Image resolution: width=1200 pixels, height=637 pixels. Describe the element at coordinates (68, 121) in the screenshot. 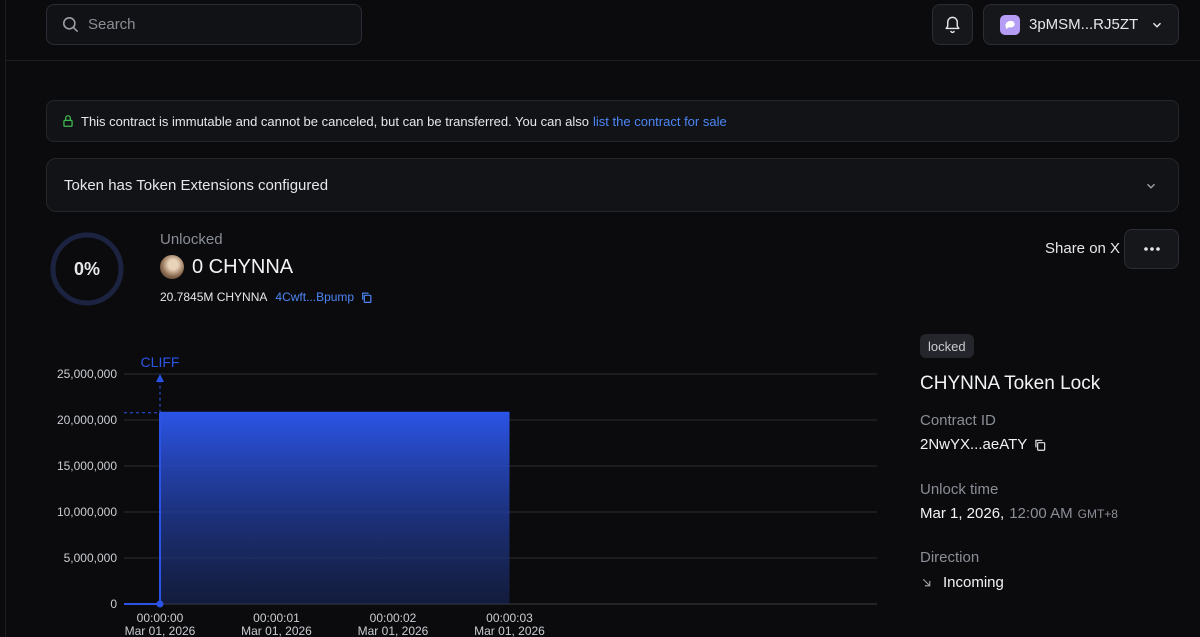

I see `lock-icon` at that location.